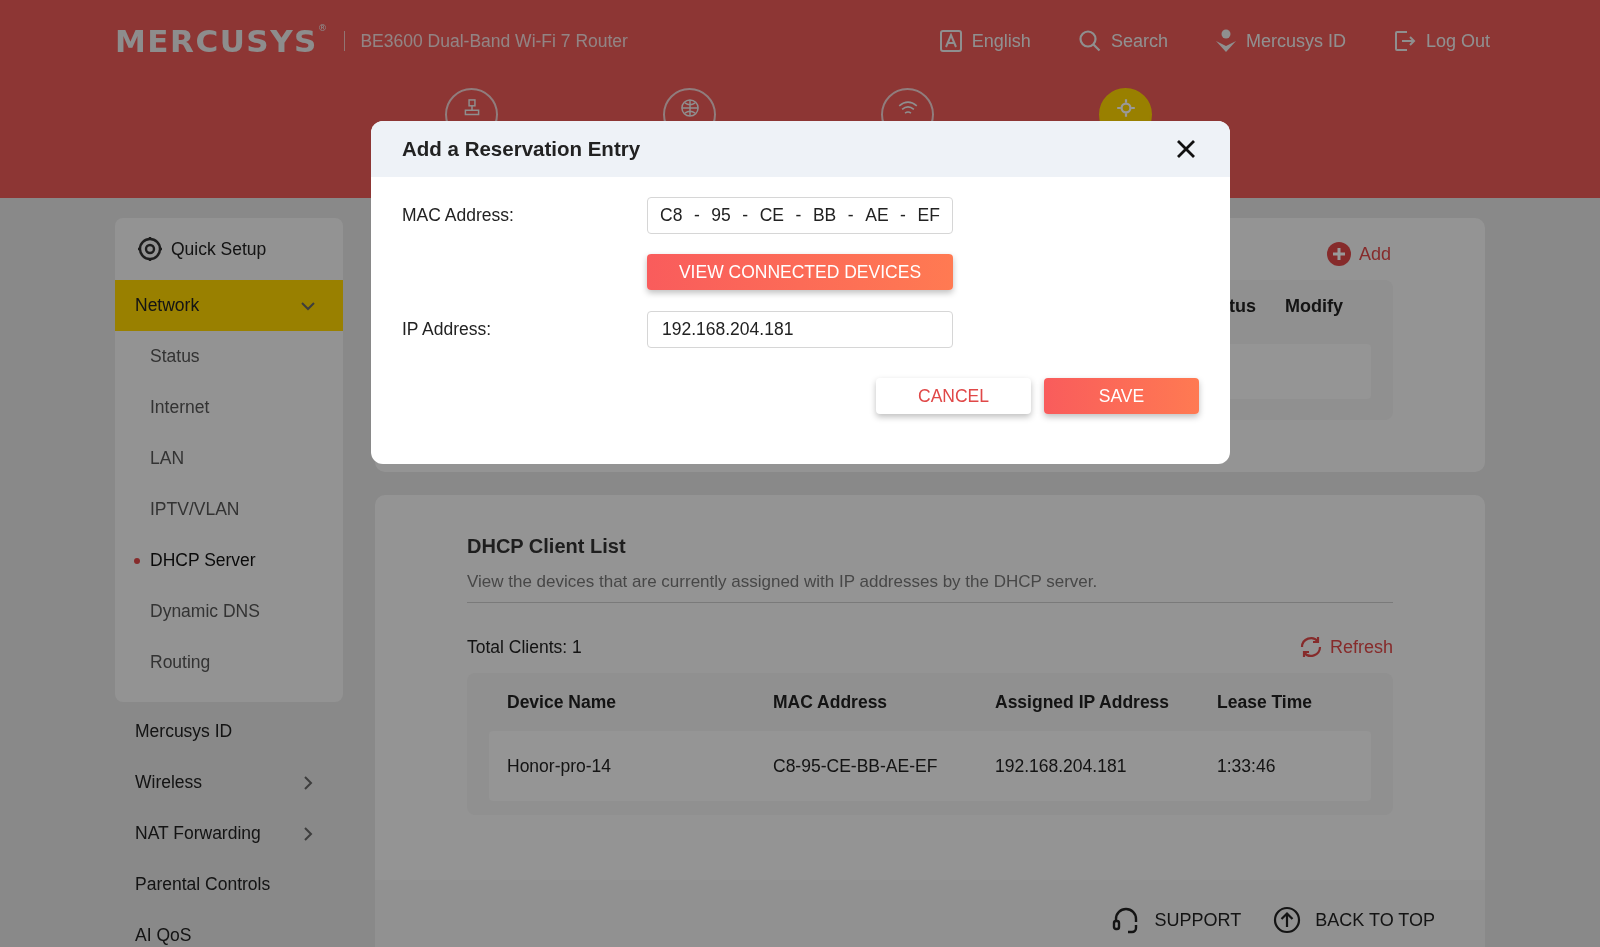  Describe the element at coordinates (984, 41) in the screenshot. I see `header-link: English` at that location.